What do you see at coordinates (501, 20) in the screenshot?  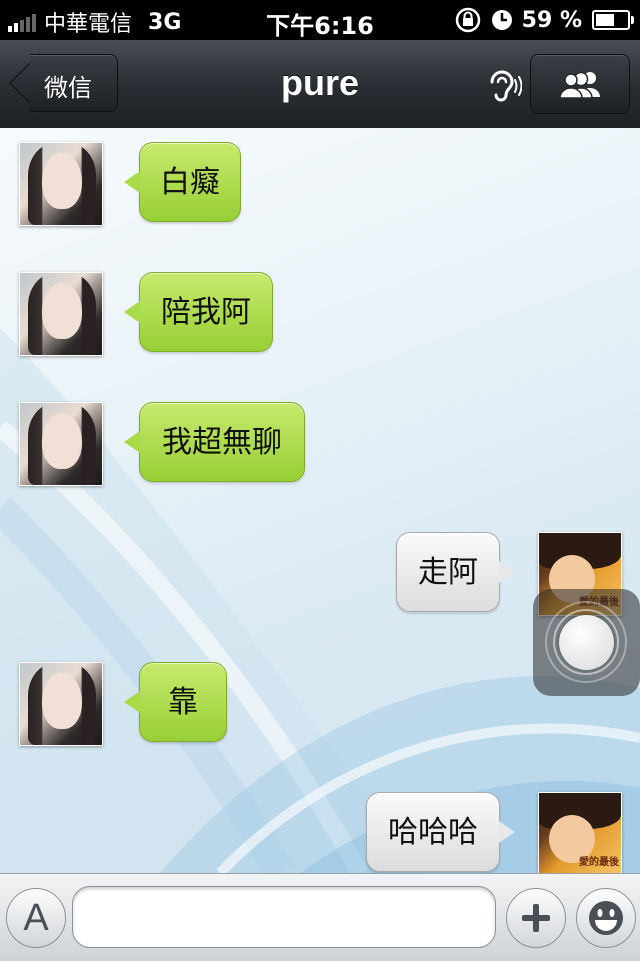 I see `clock-icon` at bounding box center [501, 20].